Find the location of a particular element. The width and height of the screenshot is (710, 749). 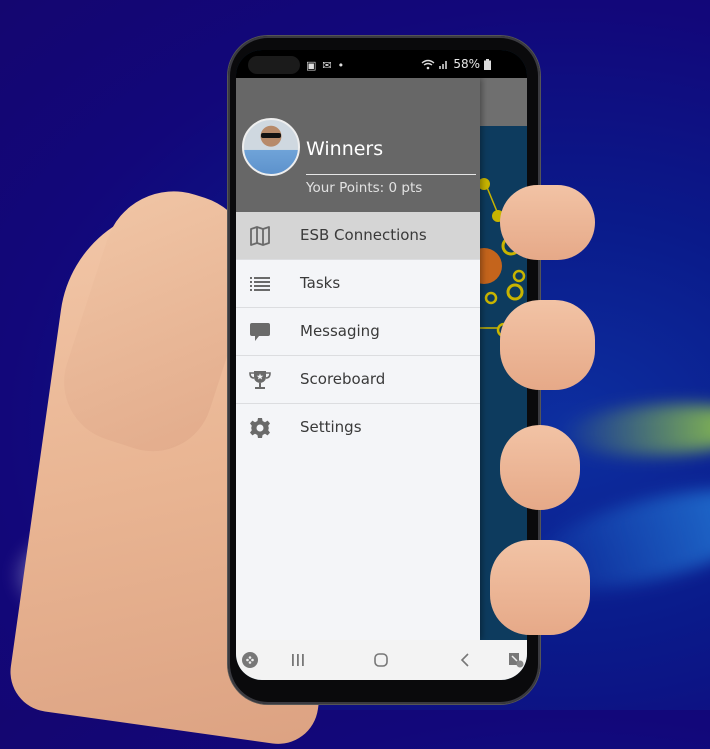

screen-capture-icon is located at coordinates (516, 660).